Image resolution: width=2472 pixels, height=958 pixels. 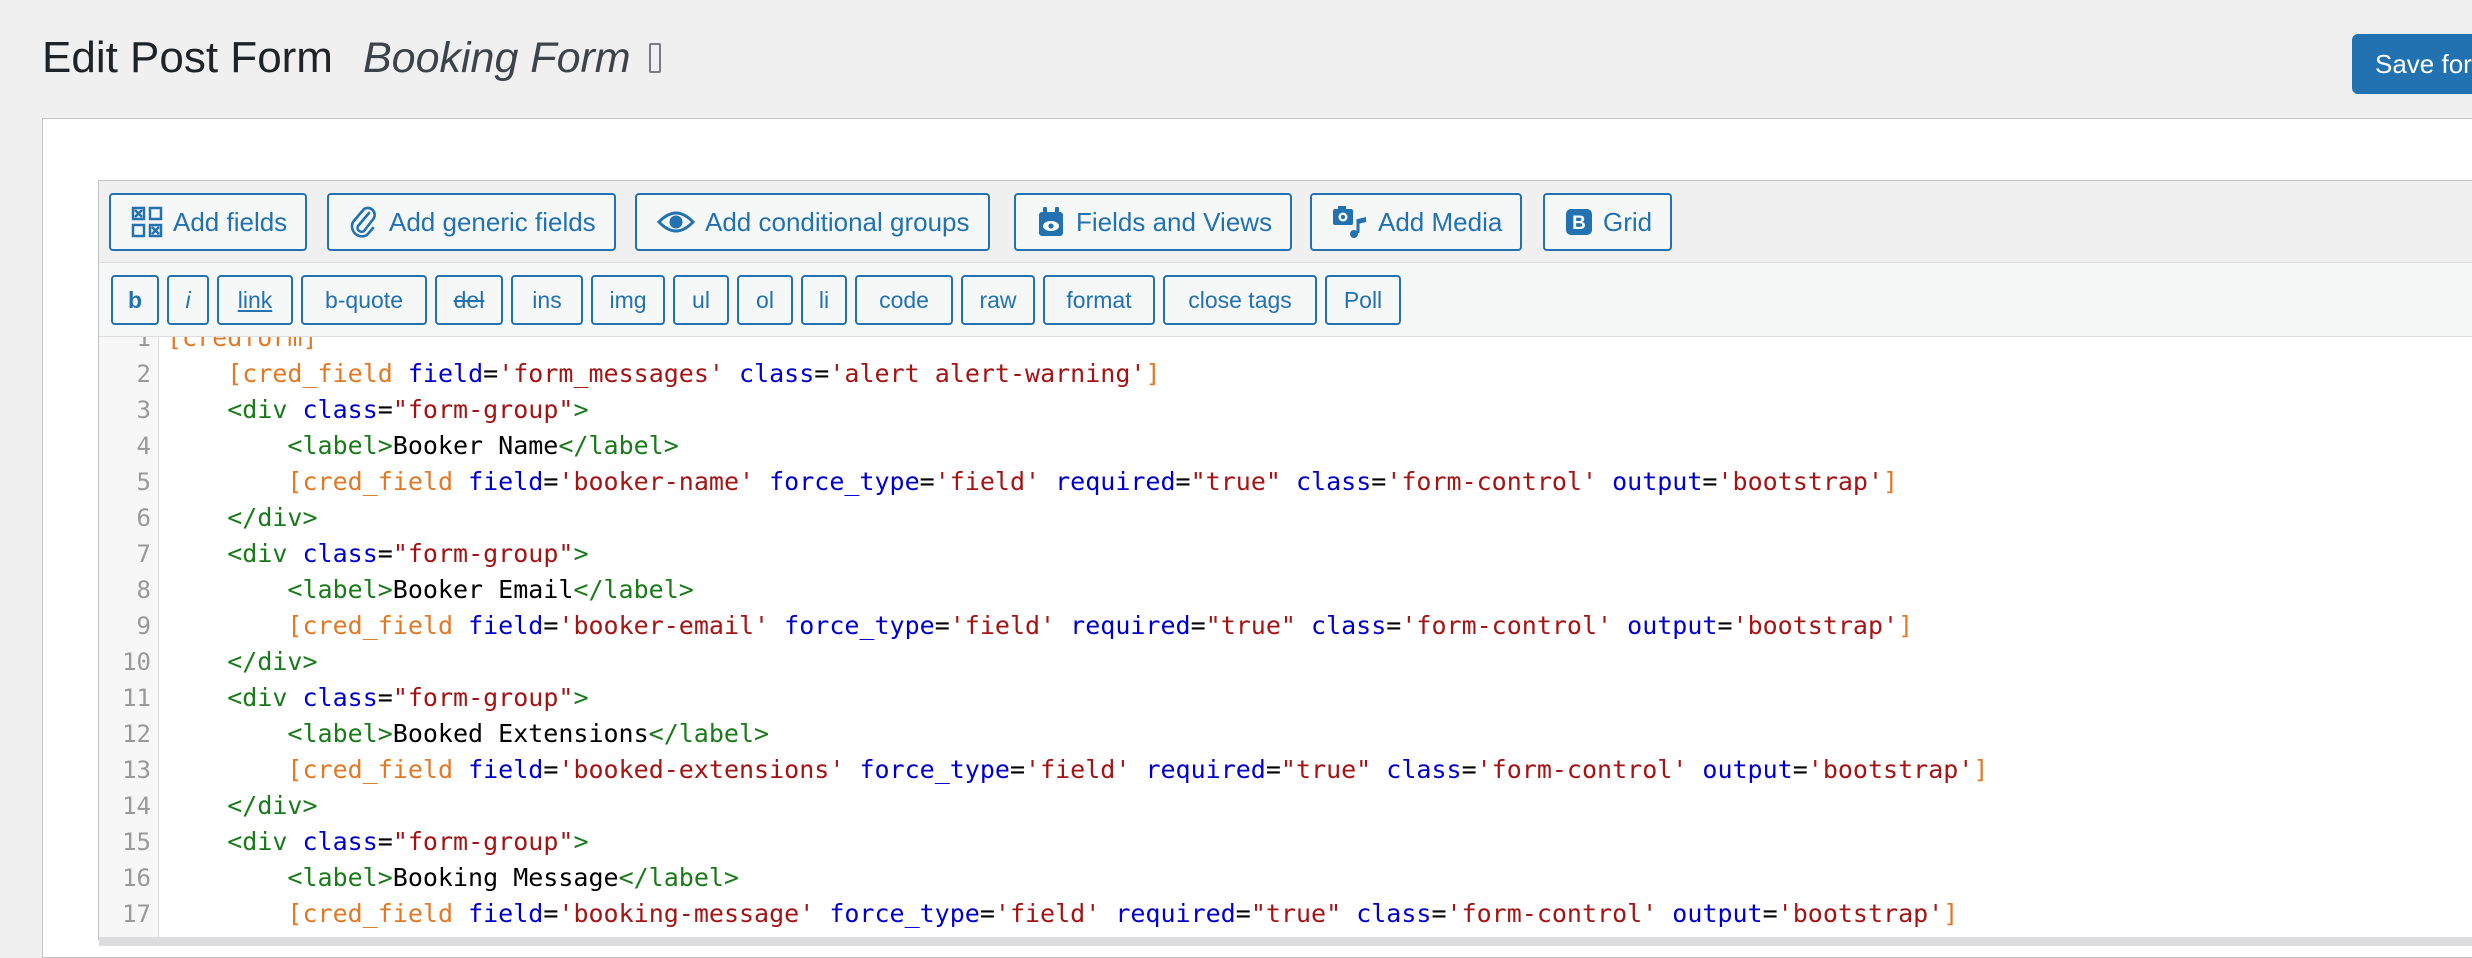 What do you see at coordinates (143, 410) in the screenshot?
I see `line-number: 3` at bounding box center [143, 410].